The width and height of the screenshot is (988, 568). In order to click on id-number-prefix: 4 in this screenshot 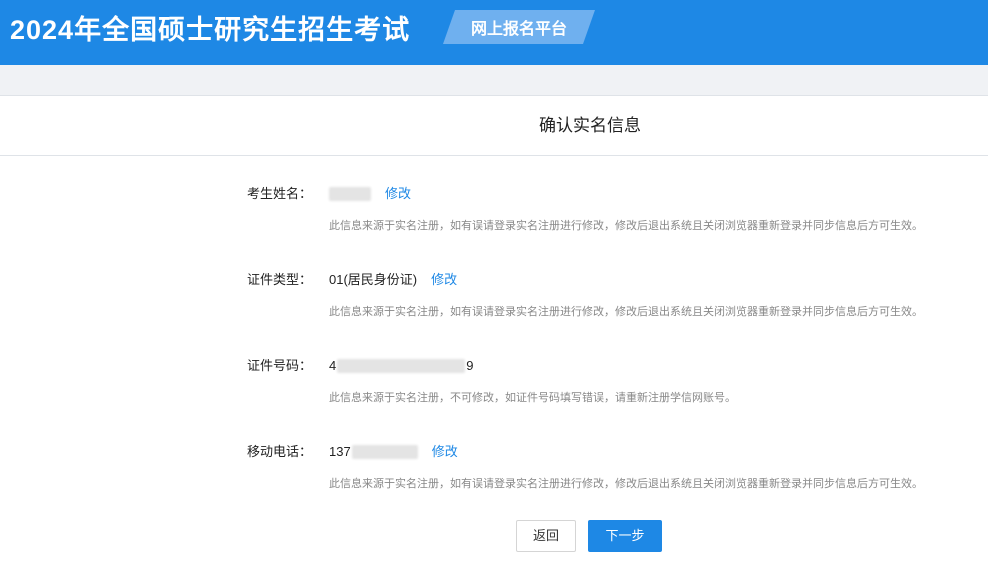, I will do `click(333, 365)`.